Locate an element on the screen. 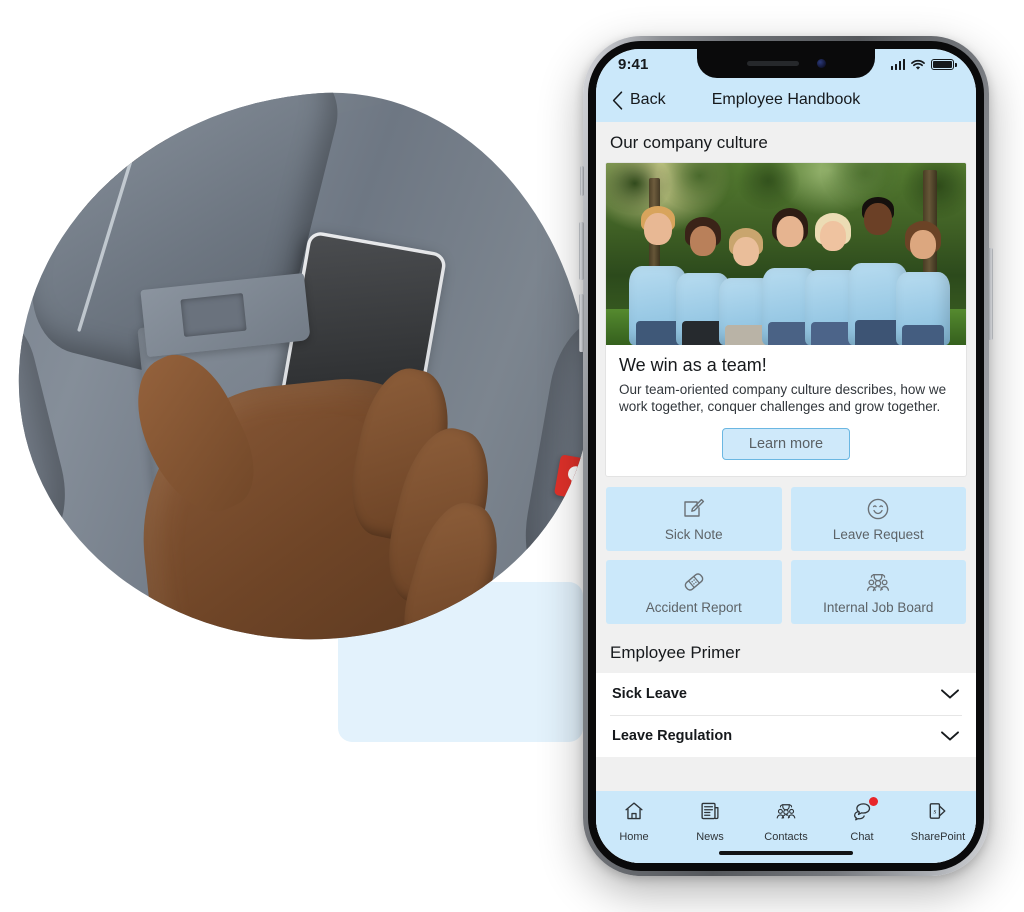  accordion-label: Leave Regulation is located at coordinates (672, 736).